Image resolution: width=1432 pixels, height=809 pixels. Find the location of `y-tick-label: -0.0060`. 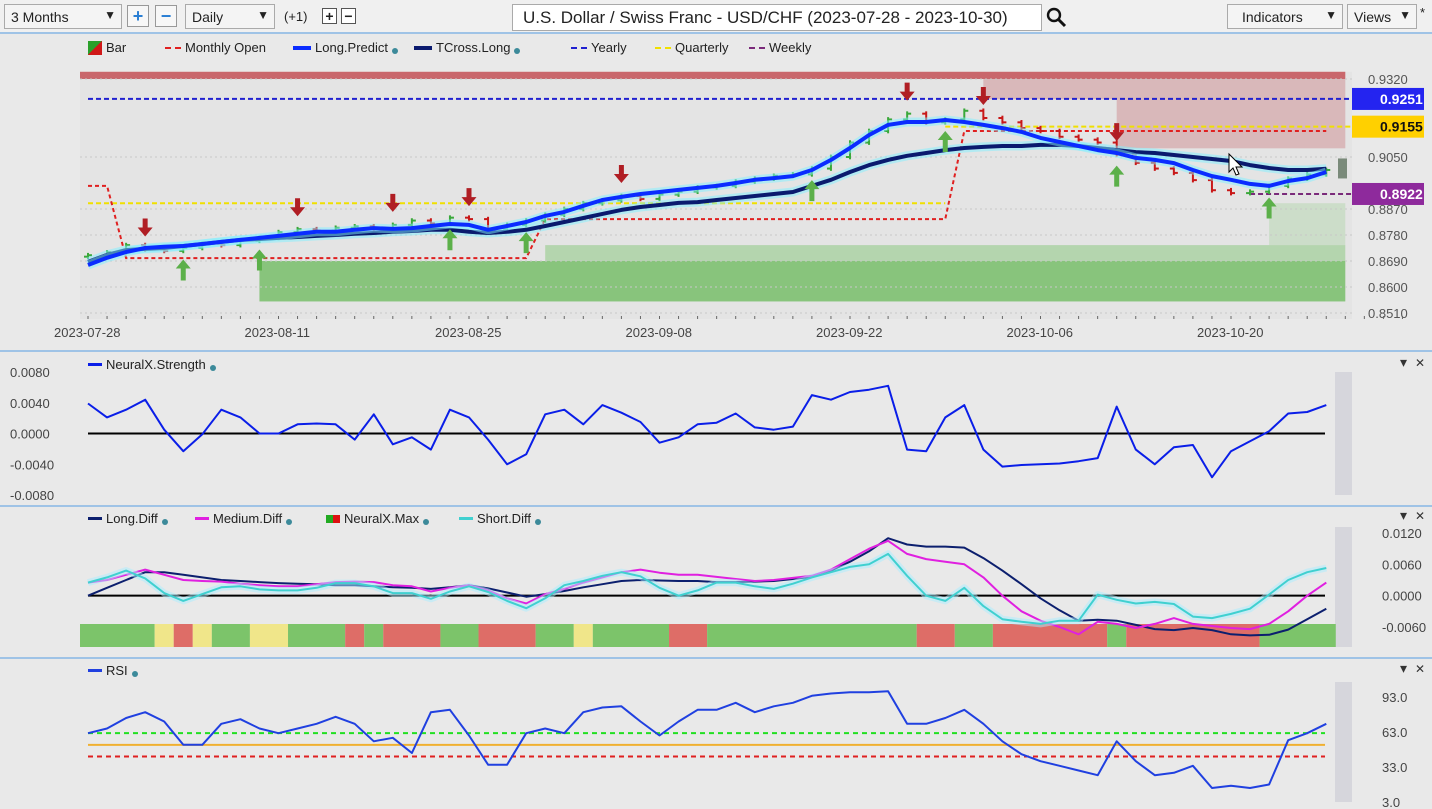

y-tick-label: -0.0060 is located at coordinates (1404, 627).